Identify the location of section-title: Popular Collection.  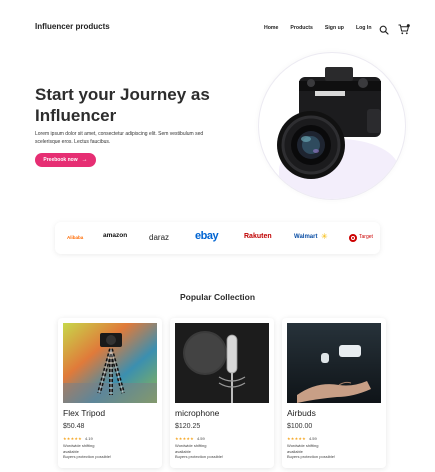
(217, 297).